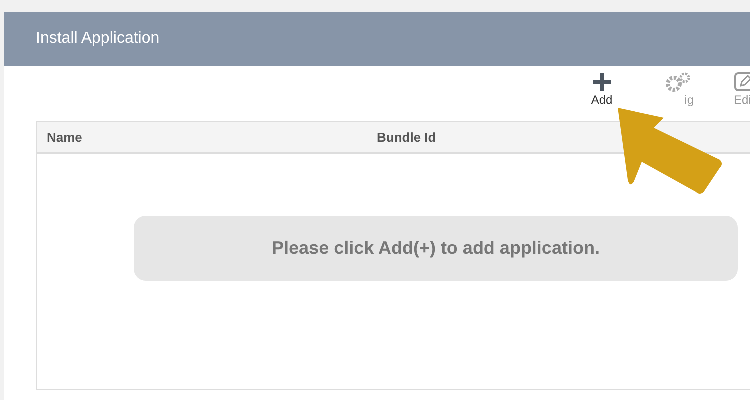 The width and height of the screenshot is (750, 400). I want to click on toolbar-button: Add, so click(602, 89).